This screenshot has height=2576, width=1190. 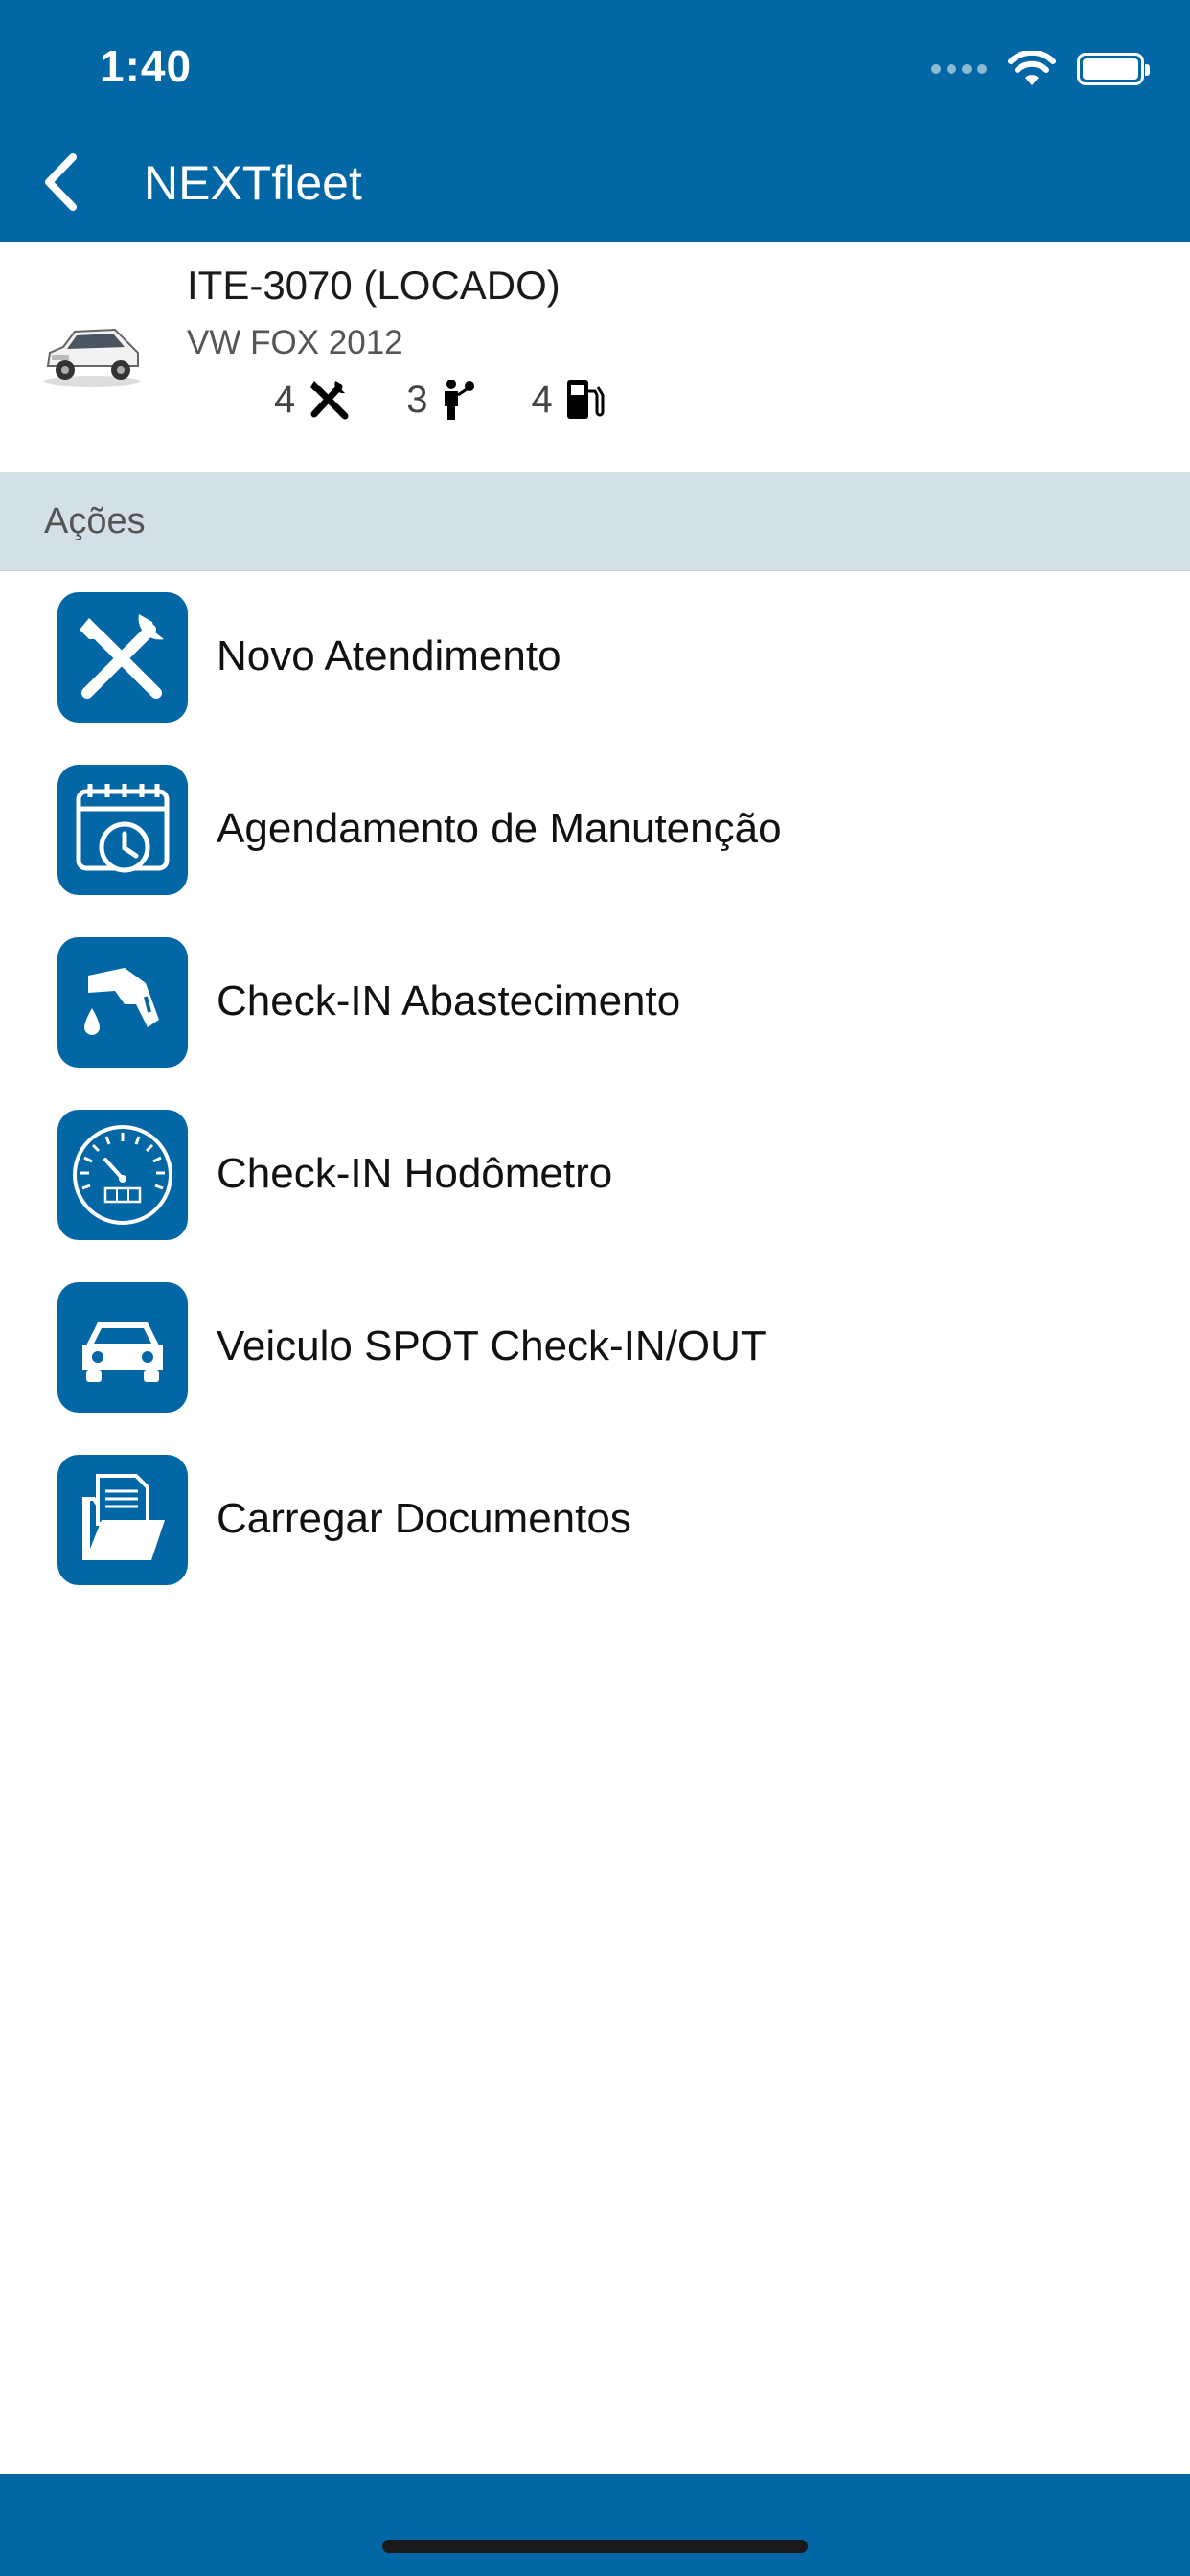 I want to click on action-checkin-hodometro: Check-IN Hodômetro, so click(x=595, y=1175).